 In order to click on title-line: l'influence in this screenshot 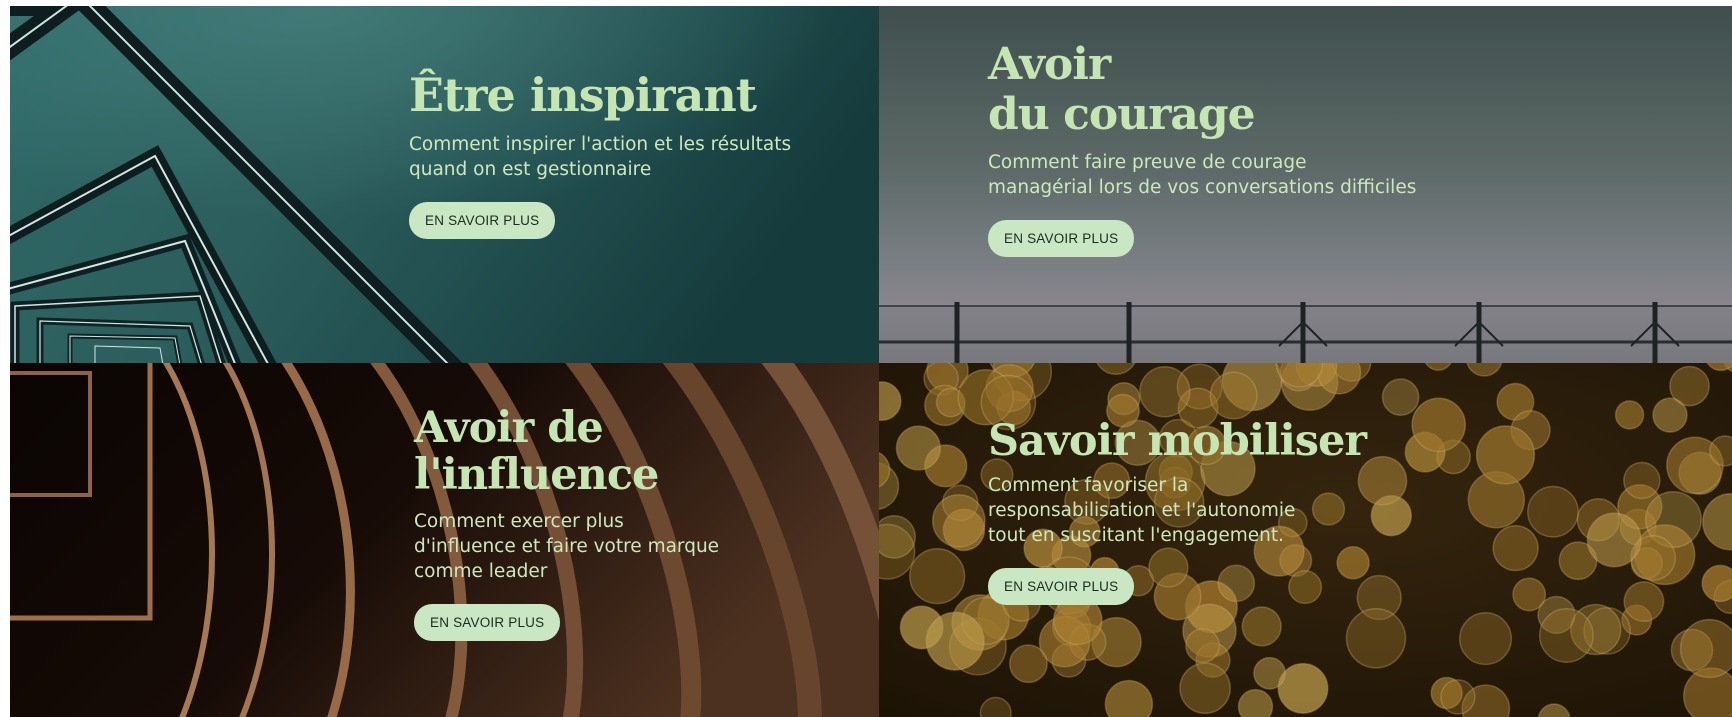, I will do `click(536, 475)`.